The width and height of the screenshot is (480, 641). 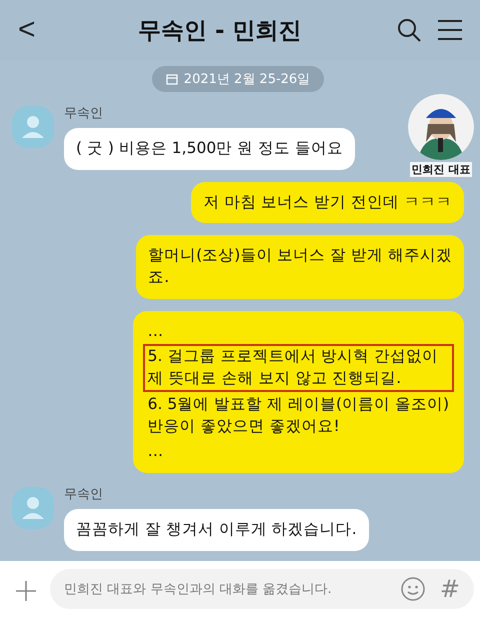 I want to click on emoji-icon, so click(x=413, y=589).